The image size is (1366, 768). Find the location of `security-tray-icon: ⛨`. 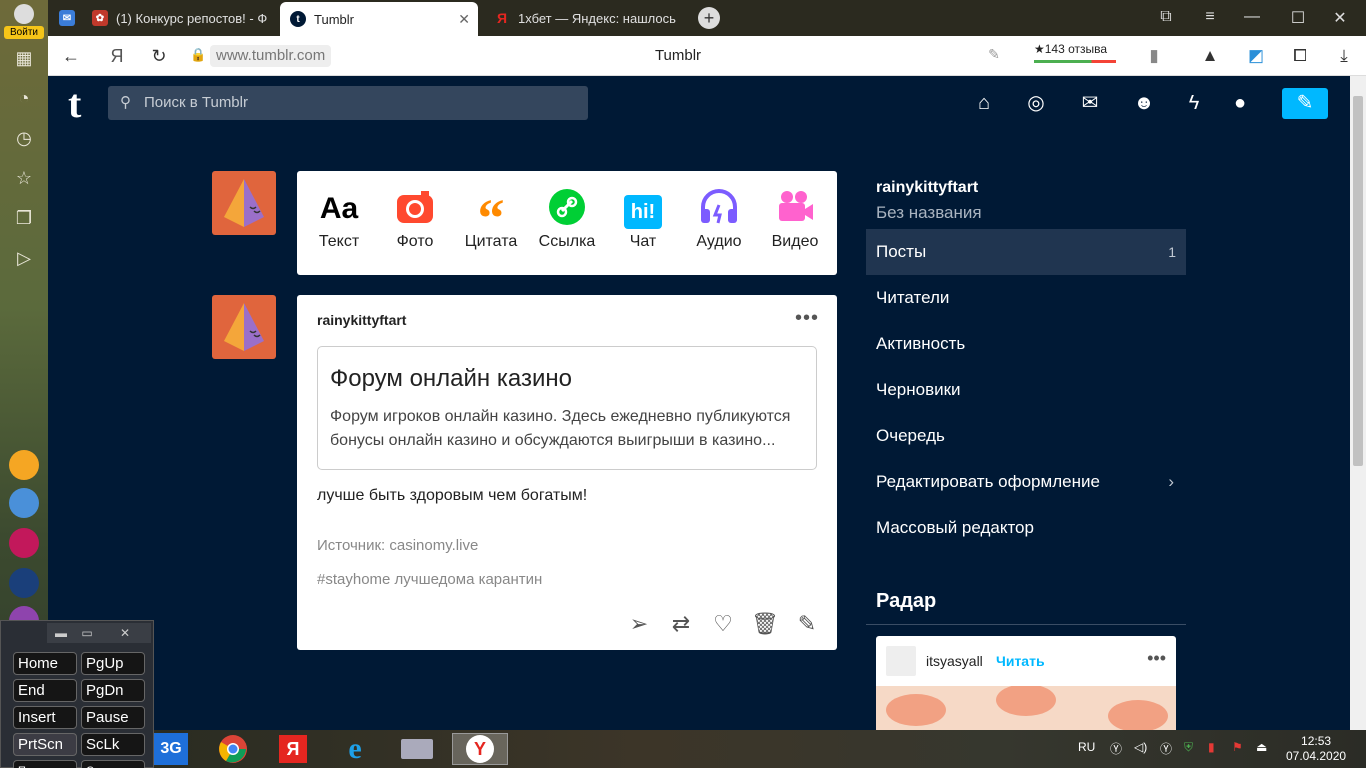

security-tray-icon: ⛨ is located at coordinates (1188, 747).